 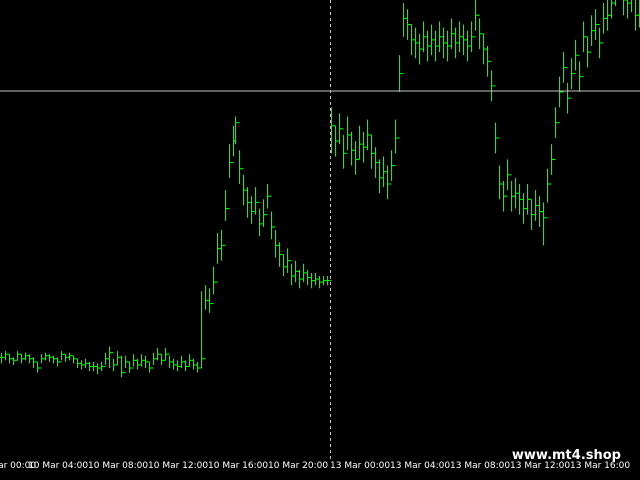 What do you see at coordinates (178, 466) in the screenshot?
I see `x-tick-label: 10 Mar 12:00` at bounding box center [178, 466].